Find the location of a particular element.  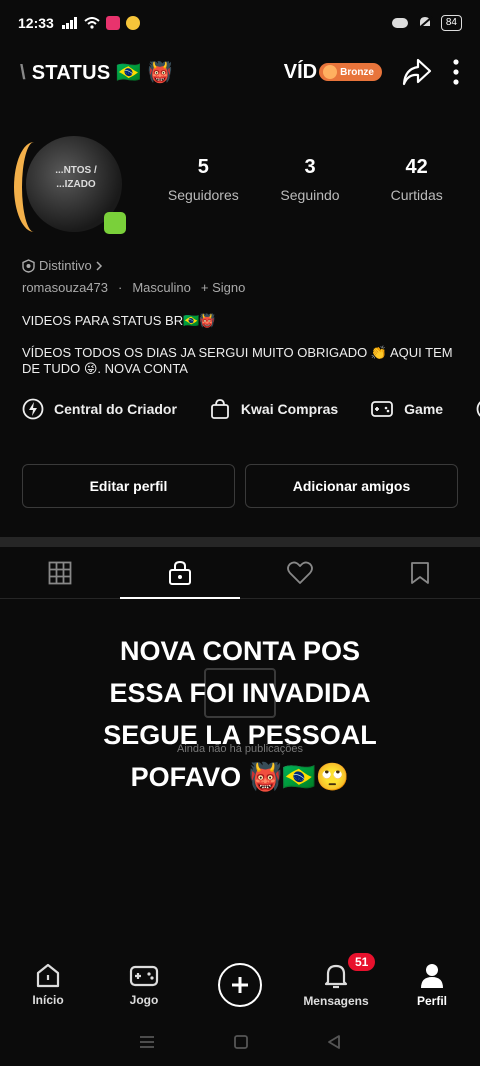

content-tabs is located at coordinates (240, 573).